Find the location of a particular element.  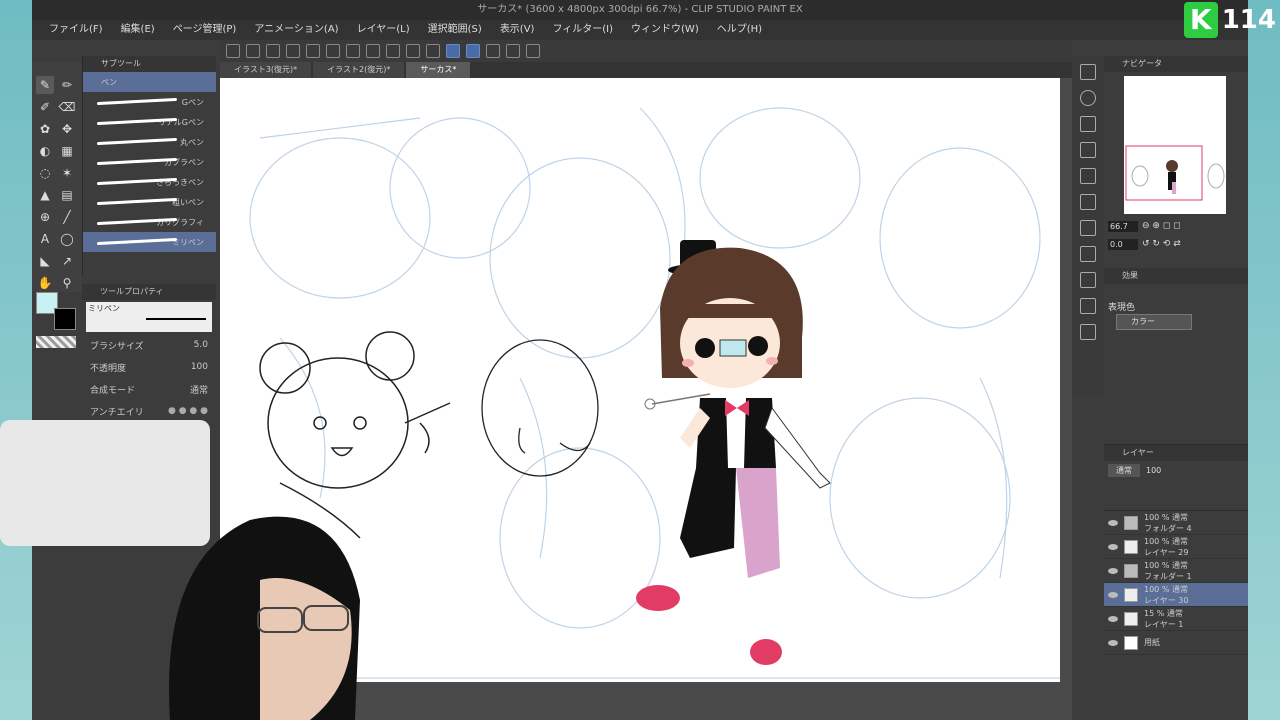

material-icon is located at coordinates (1088, 124).